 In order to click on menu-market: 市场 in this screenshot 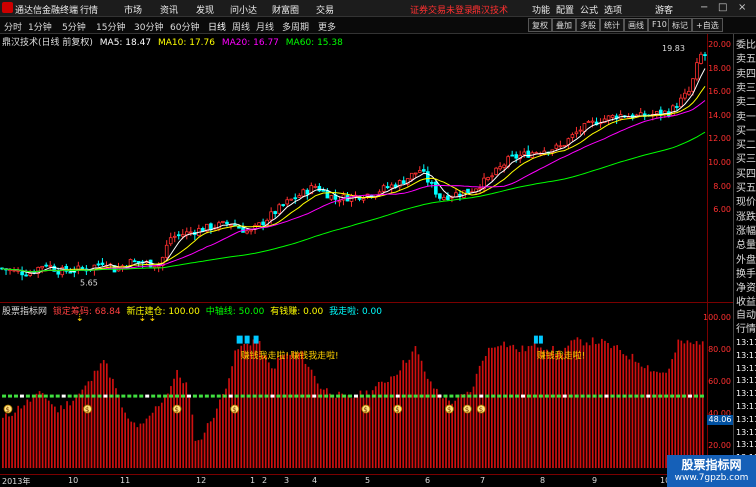, I will do `click(133, 9)`.